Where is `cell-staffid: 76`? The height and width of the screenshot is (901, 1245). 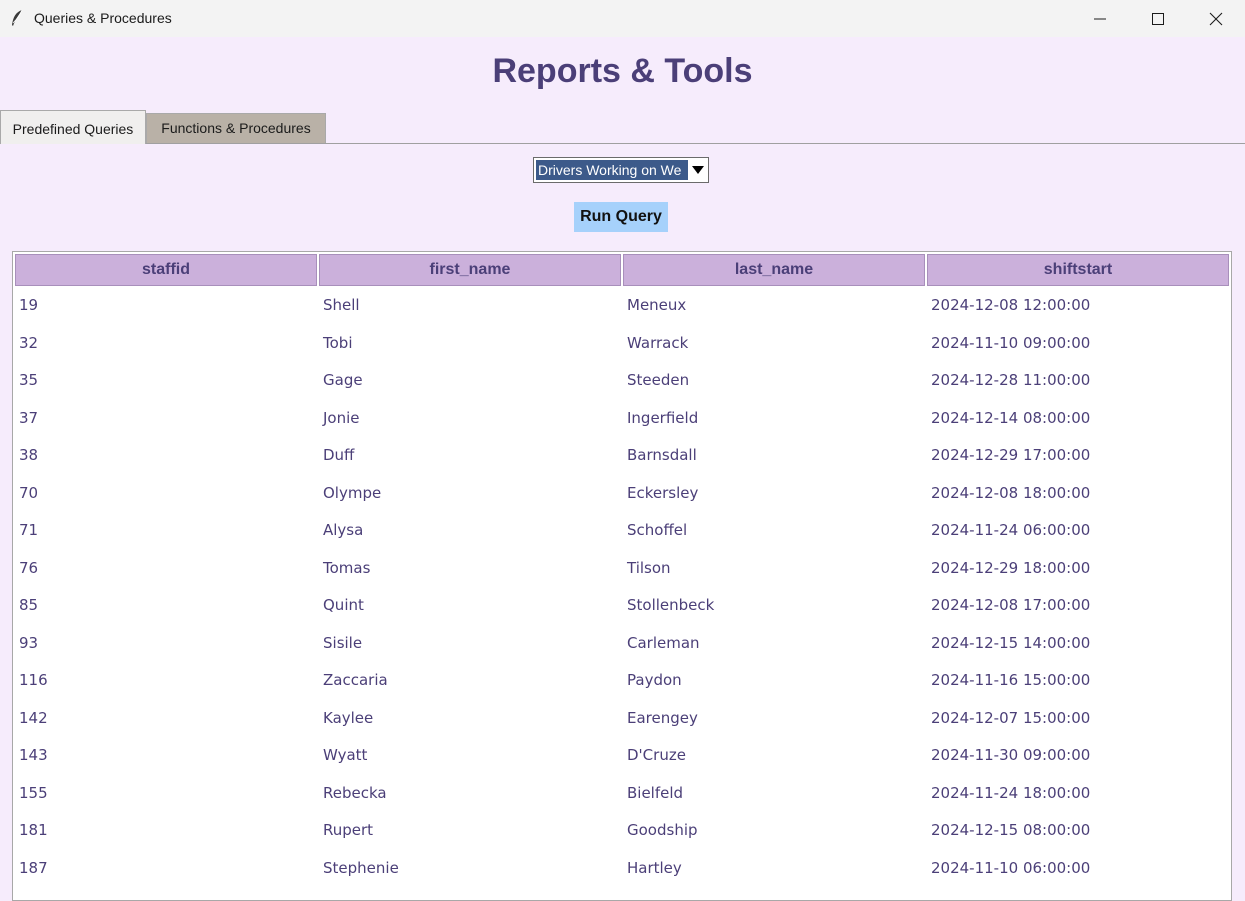
cell-staffid: 76 is located at coordinates (29, 567).